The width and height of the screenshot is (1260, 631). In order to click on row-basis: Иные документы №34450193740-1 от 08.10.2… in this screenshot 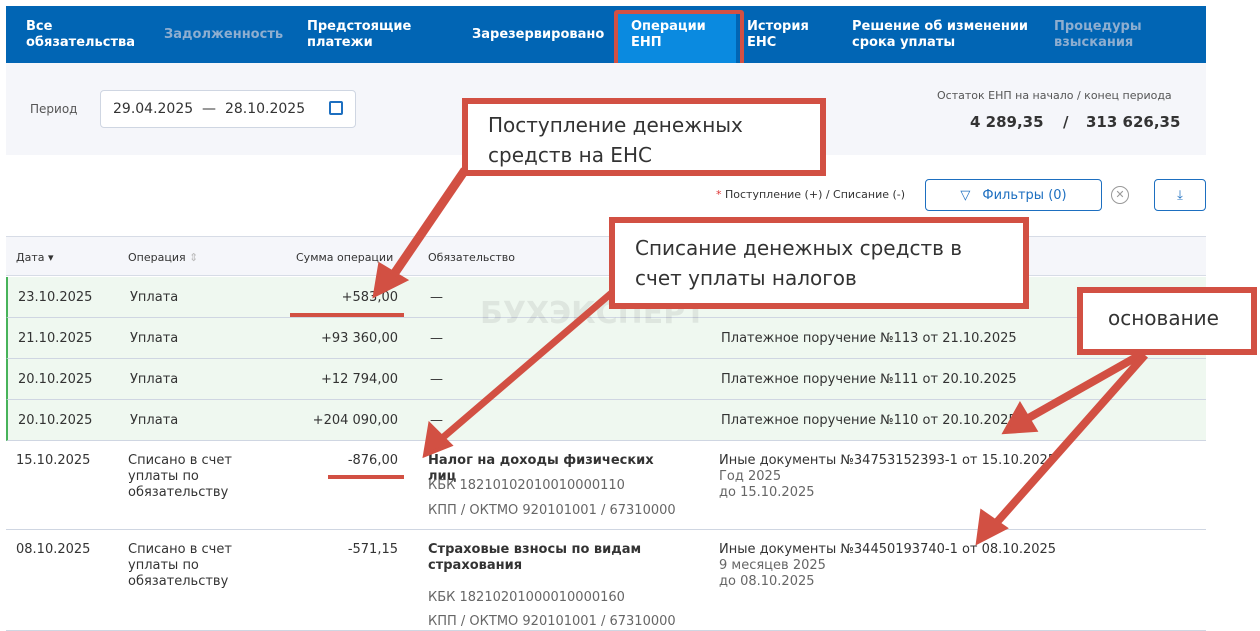, I will do `click(887, 550)`.